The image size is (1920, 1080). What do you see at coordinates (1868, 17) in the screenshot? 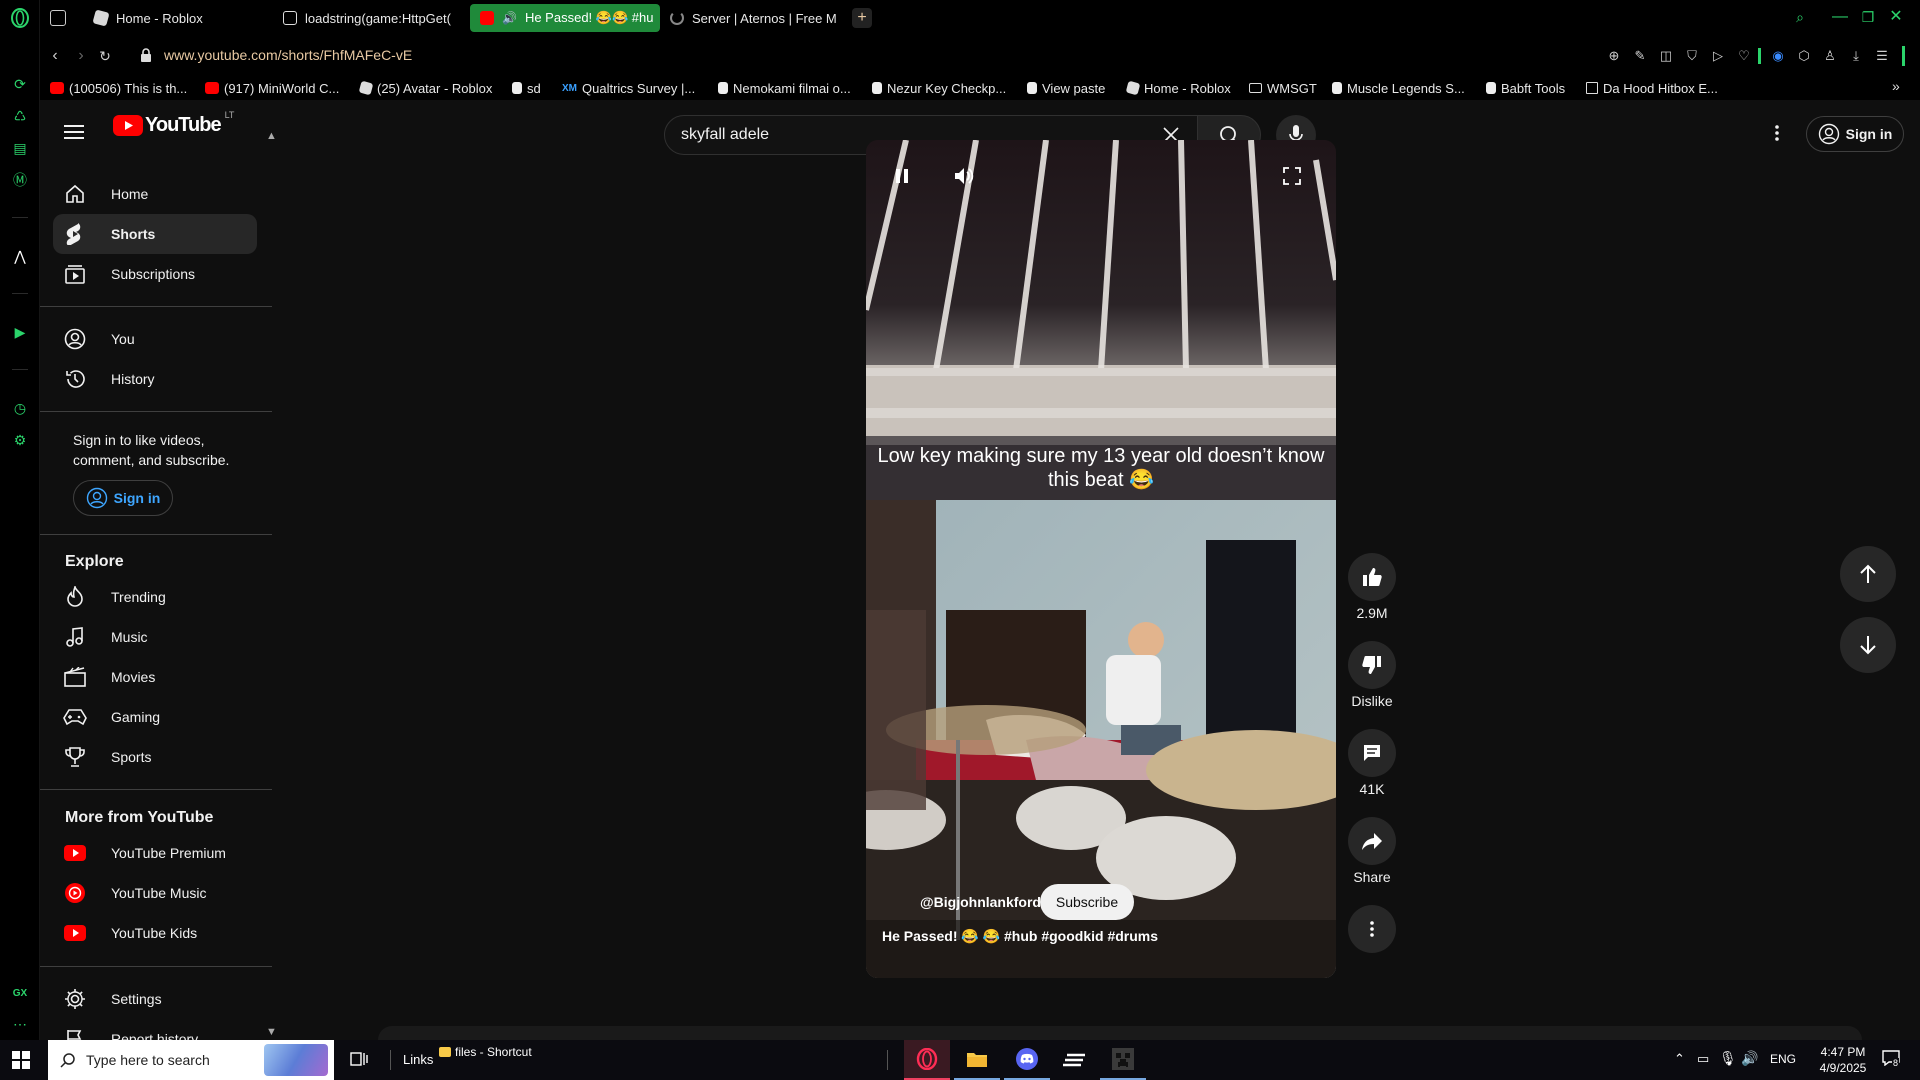
I see `maximize-button: ❐` at bounding box center [1868, 17].